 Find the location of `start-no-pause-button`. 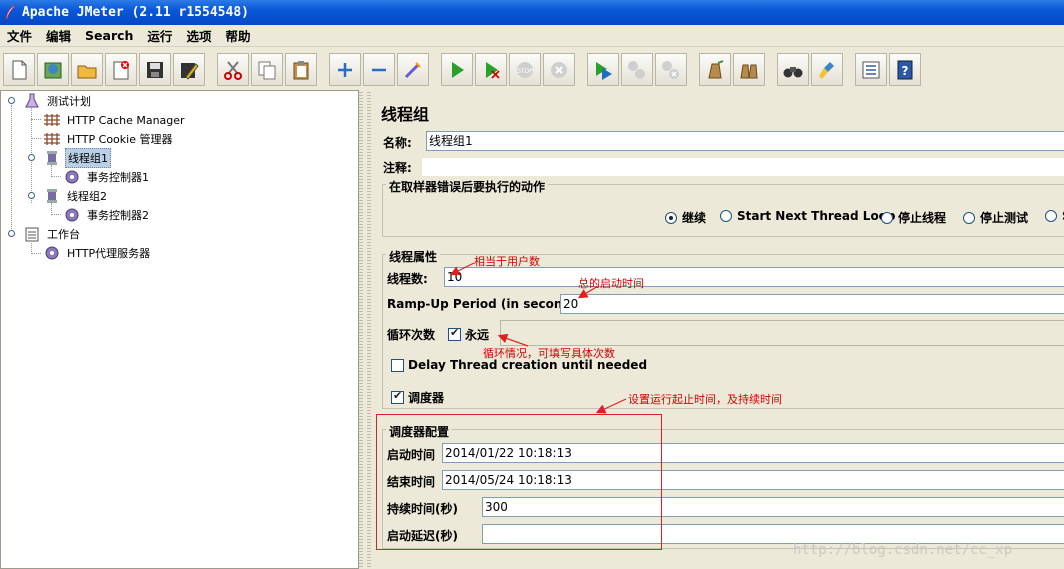

start-no-pause-button is located at coordinates (491, 69).